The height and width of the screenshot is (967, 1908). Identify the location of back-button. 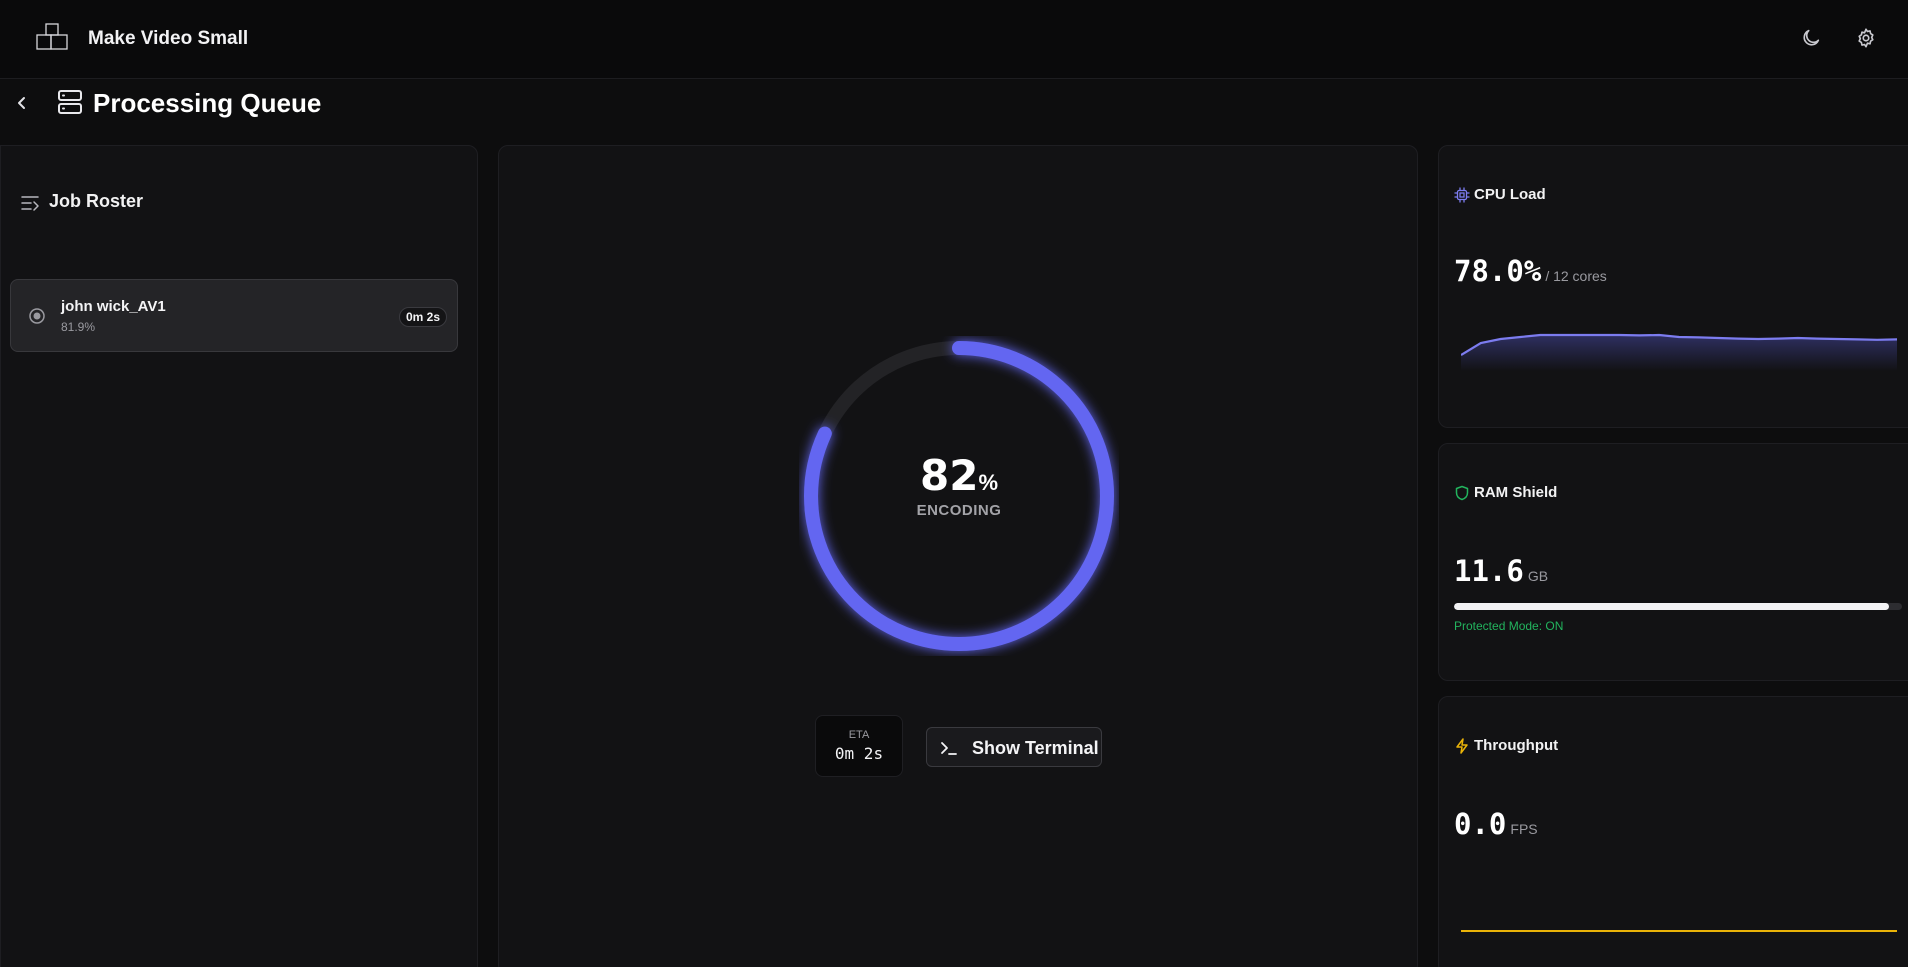
(22, 103).